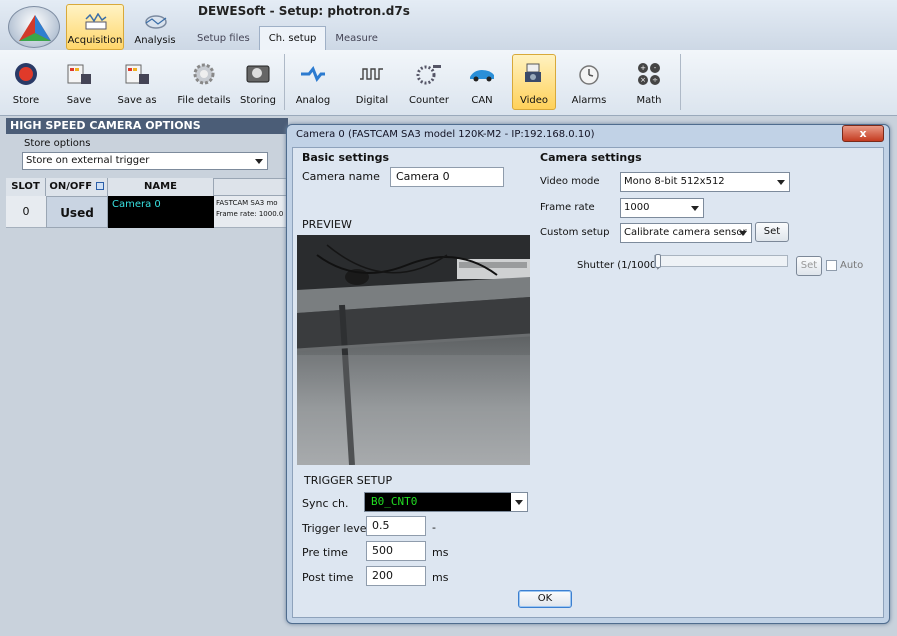  What do you see at coordinates (545, 599) in the screenshot?
I see `ok-button: OK` at bounding box center [545, 599].